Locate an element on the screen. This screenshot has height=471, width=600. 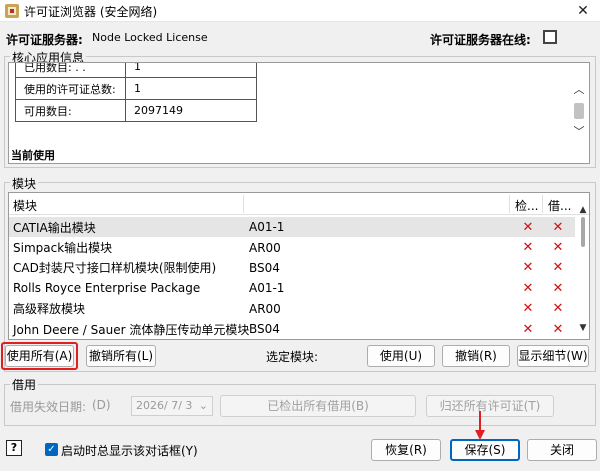
scroll-up-icon: ▲ is located at coordinates (583, 210).